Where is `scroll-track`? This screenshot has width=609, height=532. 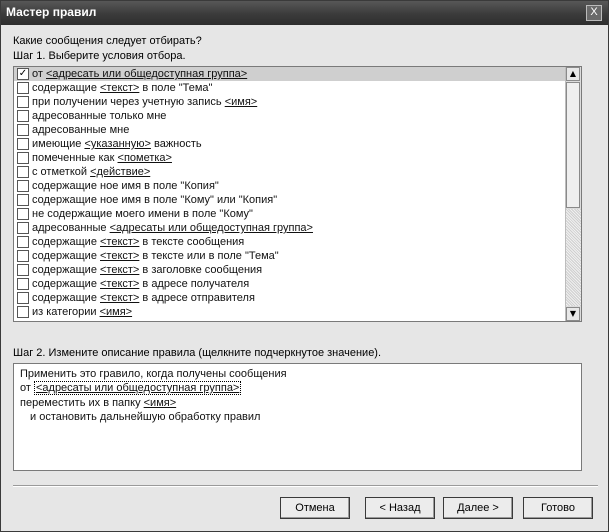 scroll-track is located at coordinates (573, 257).